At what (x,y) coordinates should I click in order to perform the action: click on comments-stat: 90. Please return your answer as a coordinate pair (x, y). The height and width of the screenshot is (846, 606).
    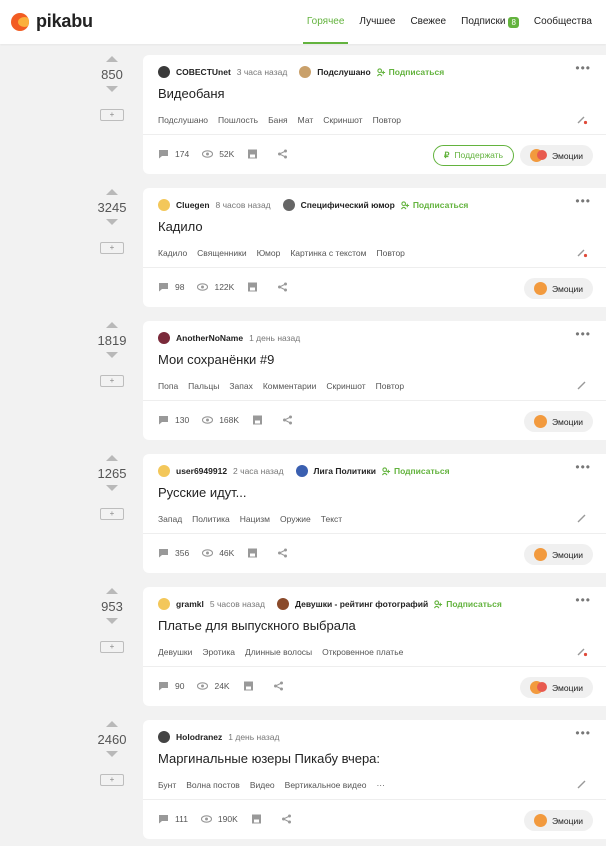
    Looking at the image, I should click on (171, 686).